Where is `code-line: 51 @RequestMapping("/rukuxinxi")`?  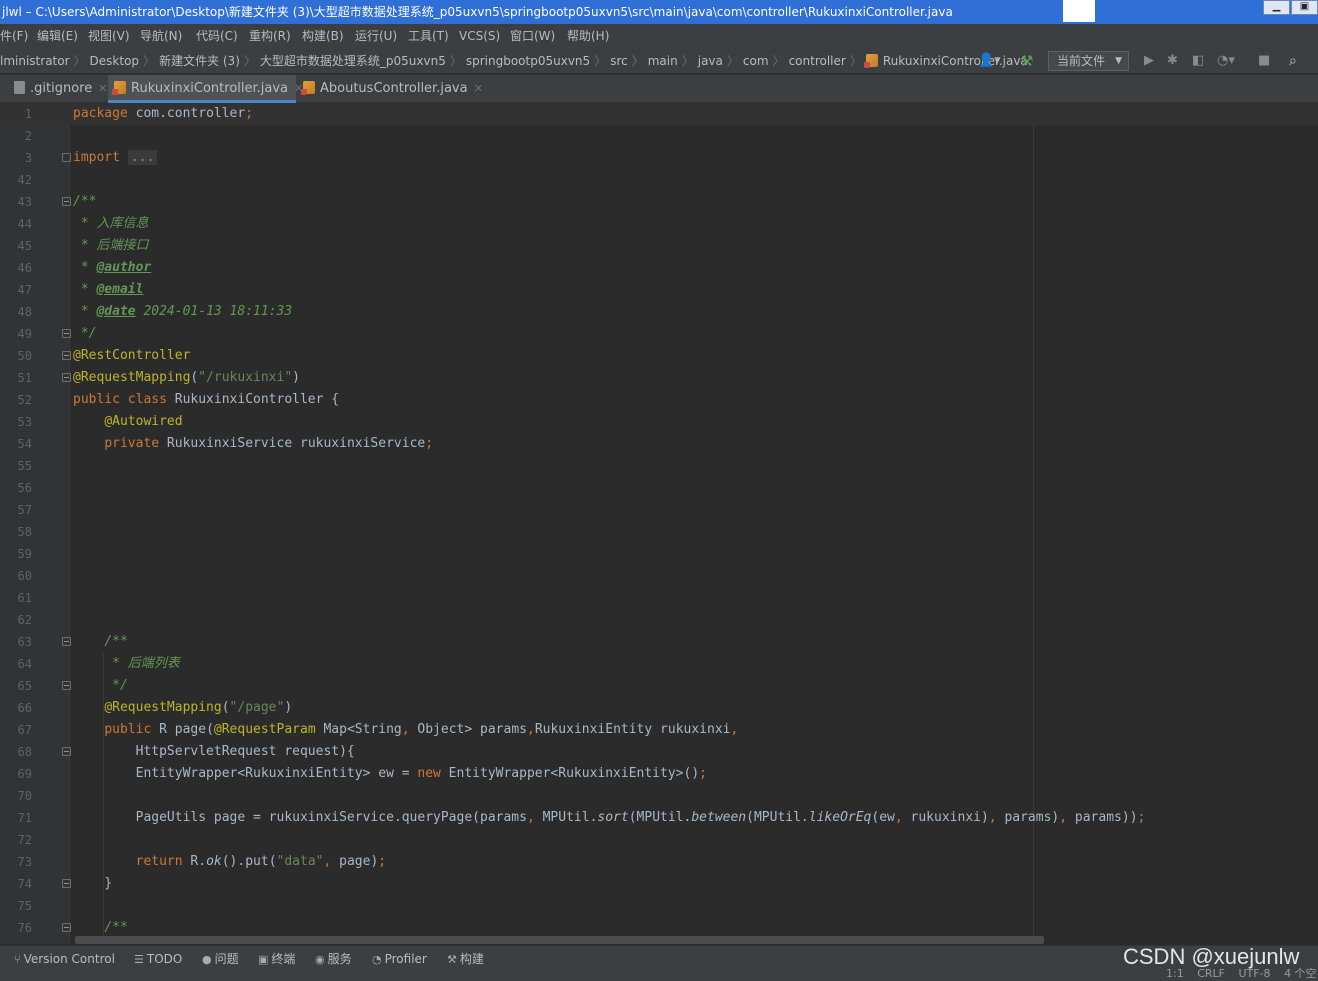 code-line: 51 @RequestMapping("/rukuxinxi") is located at coordinates (659, 378).